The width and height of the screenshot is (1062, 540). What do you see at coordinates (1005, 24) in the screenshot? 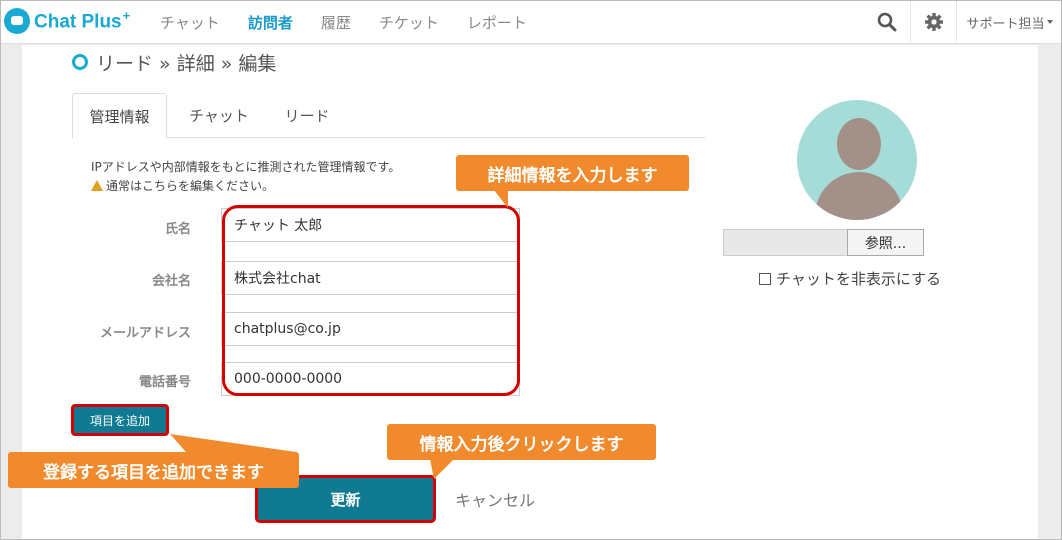
I see `user-menu-label: サポート担当` at bounding box center [1005, 24].